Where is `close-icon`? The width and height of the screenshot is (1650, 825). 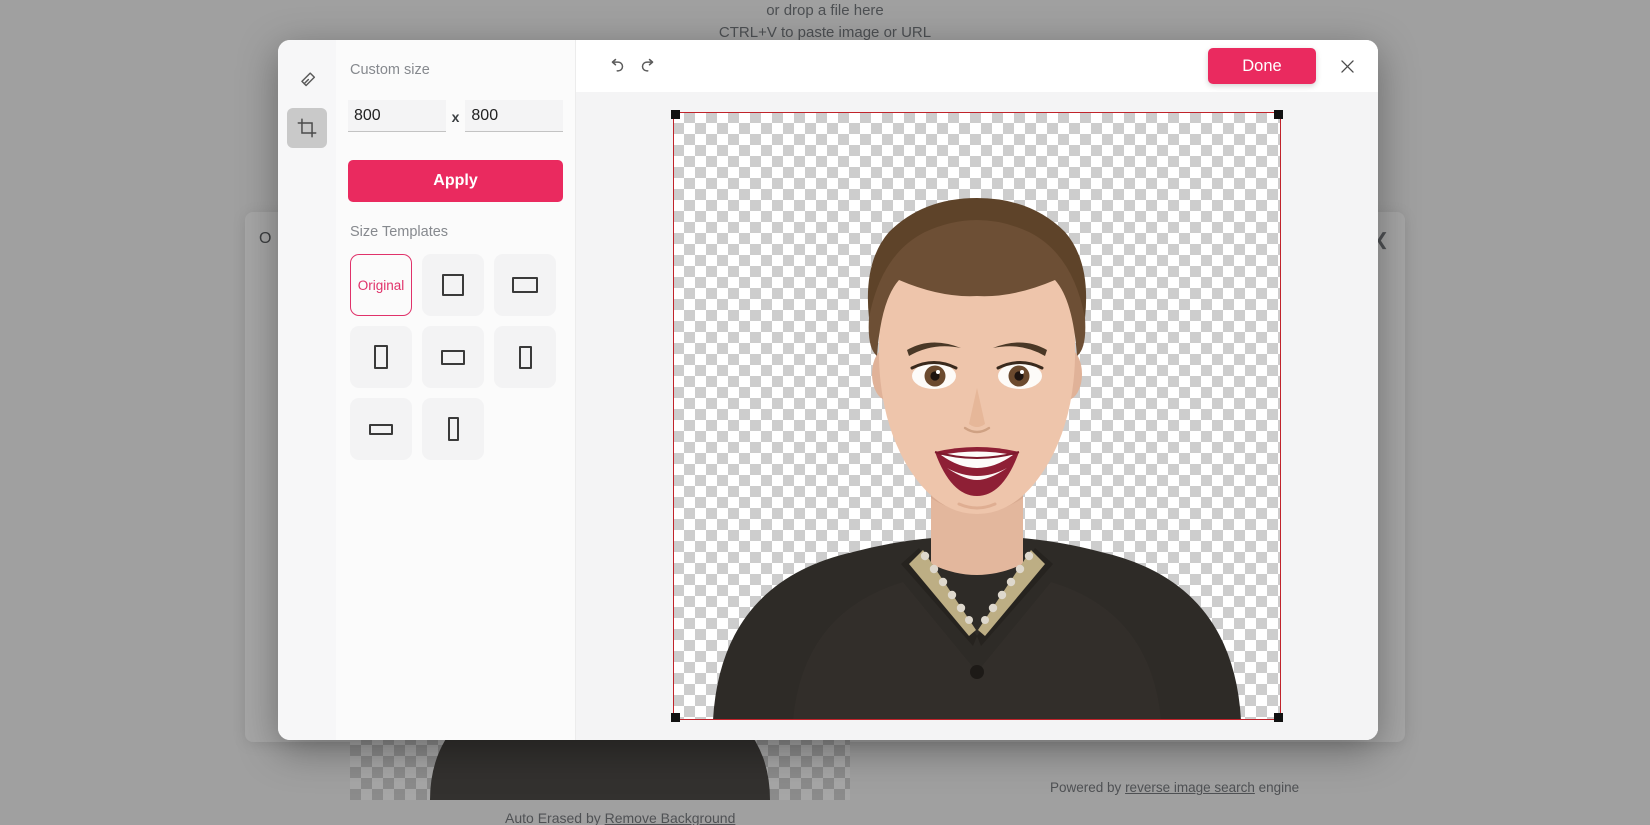 close-icon is located at coordinates (1347, 66).